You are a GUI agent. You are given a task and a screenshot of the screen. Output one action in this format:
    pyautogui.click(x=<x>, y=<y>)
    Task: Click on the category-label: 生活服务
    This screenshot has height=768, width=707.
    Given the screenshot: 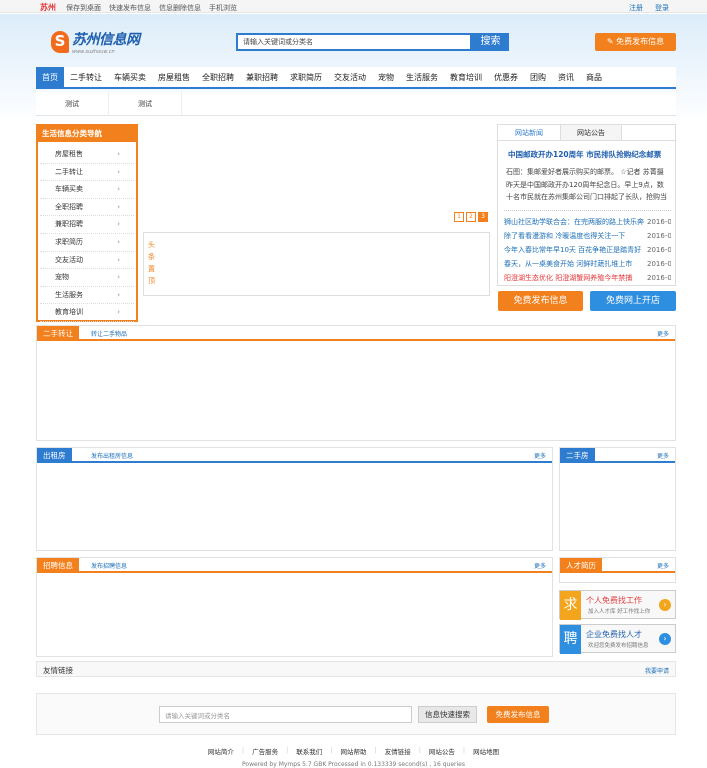 What is the action you would take?
    pyautogui.click(x=69, y=294)
    